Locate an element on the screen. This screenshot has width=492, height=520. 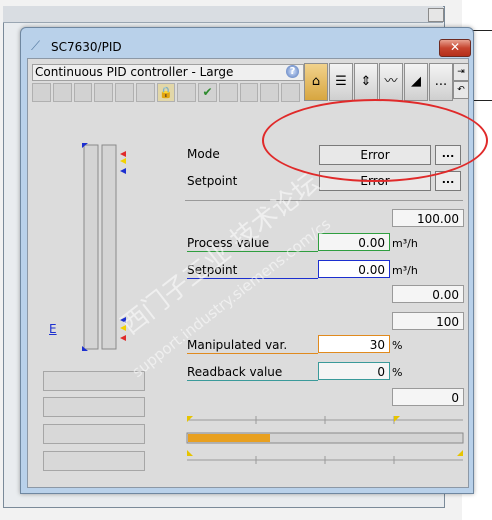
mv-scale-high-value: 100 is located at coordinates (428, 321).